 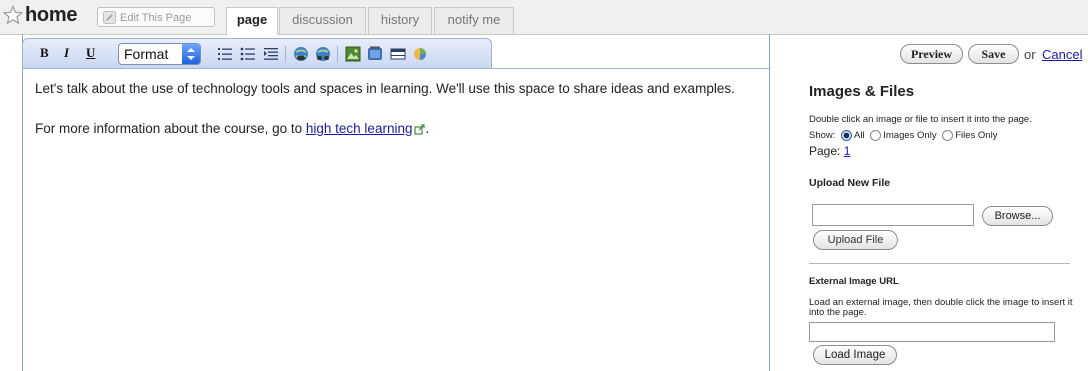 What do you see at coordinates (893, 215) in the screenshot?
I see `file-path-input` at bounding box center [893, 215].